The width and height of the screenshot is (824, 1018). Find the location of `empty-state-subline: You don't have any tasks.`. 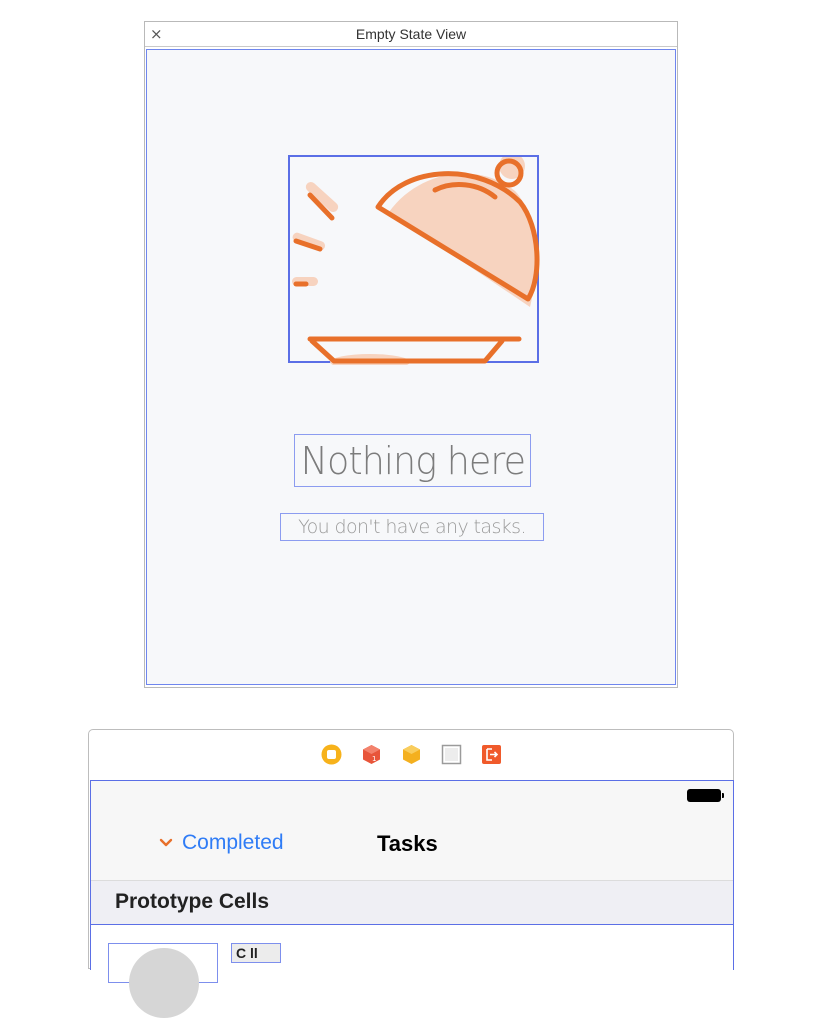

empty-state-subline: You don't have any tasks. is located at coordinates (412, 527).